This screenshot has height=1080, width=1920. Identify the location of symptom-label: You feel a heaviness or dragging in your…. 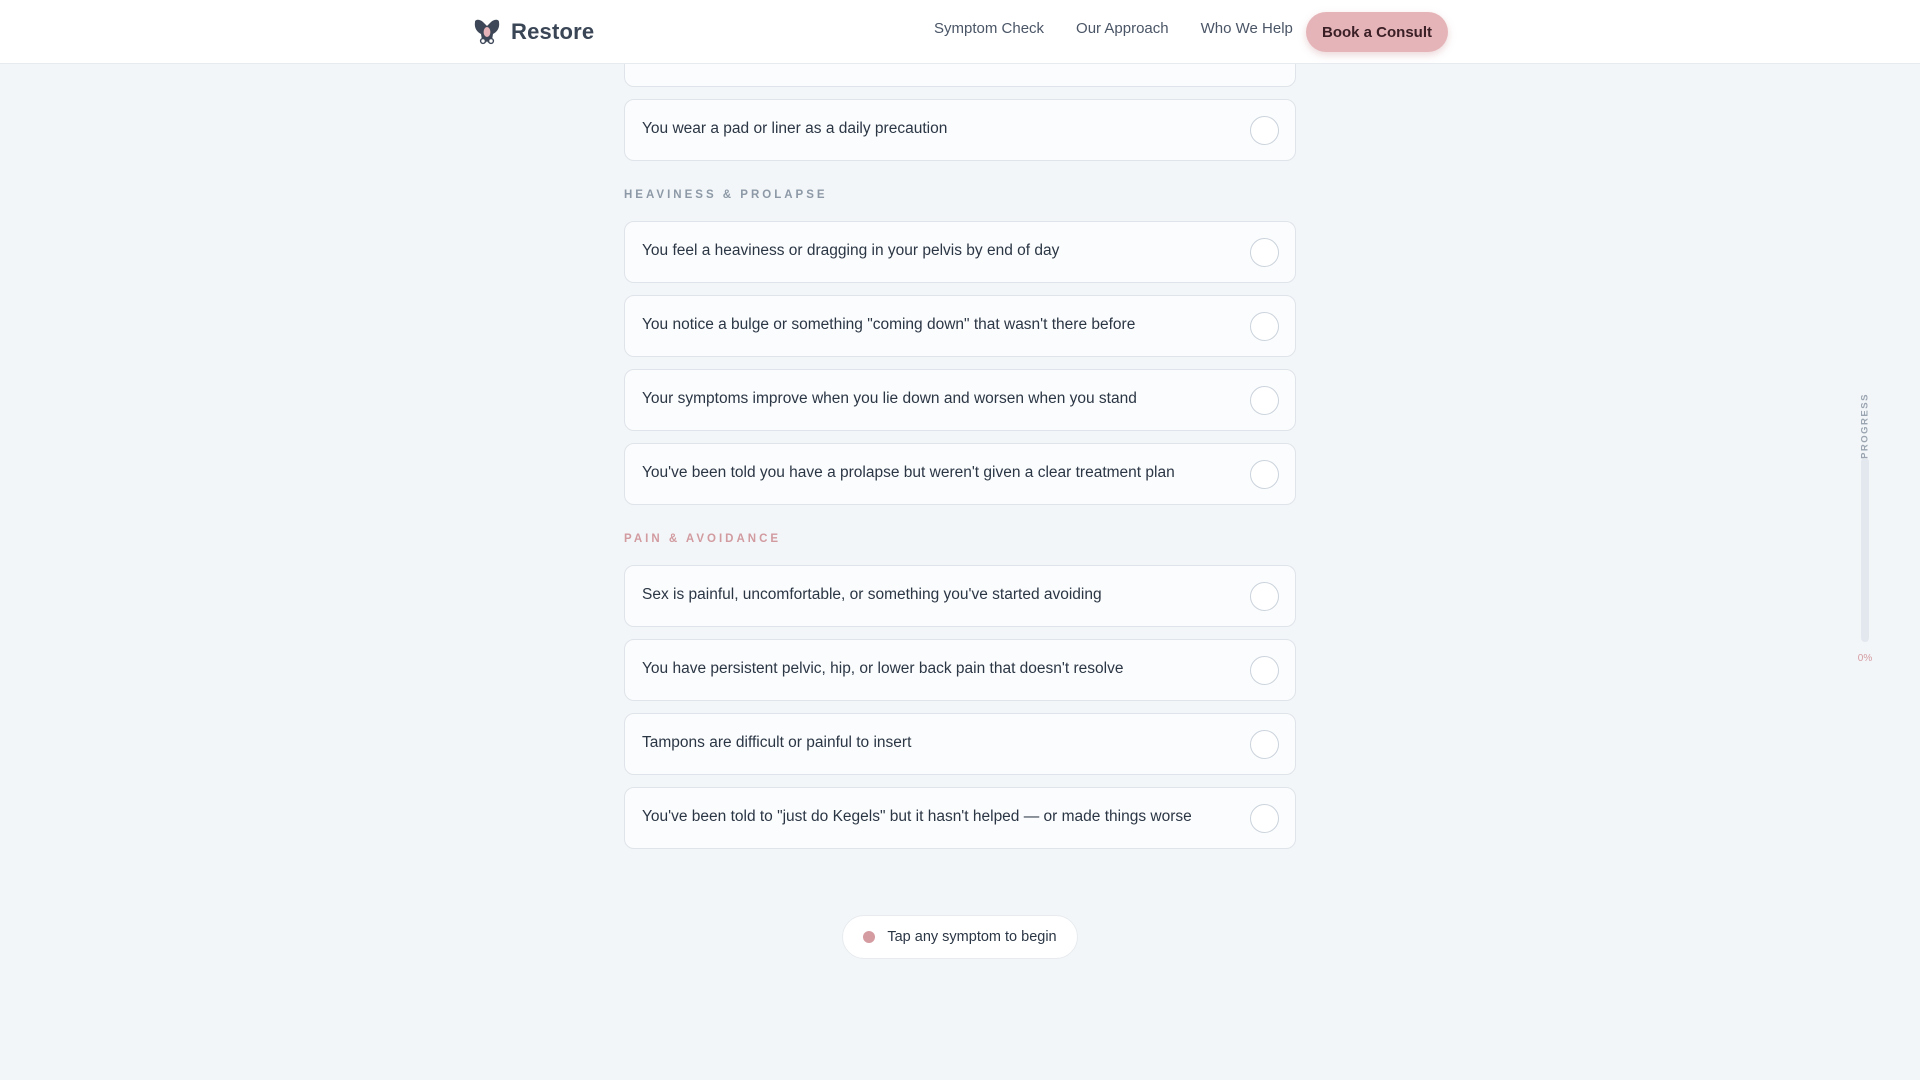
(851, 250).